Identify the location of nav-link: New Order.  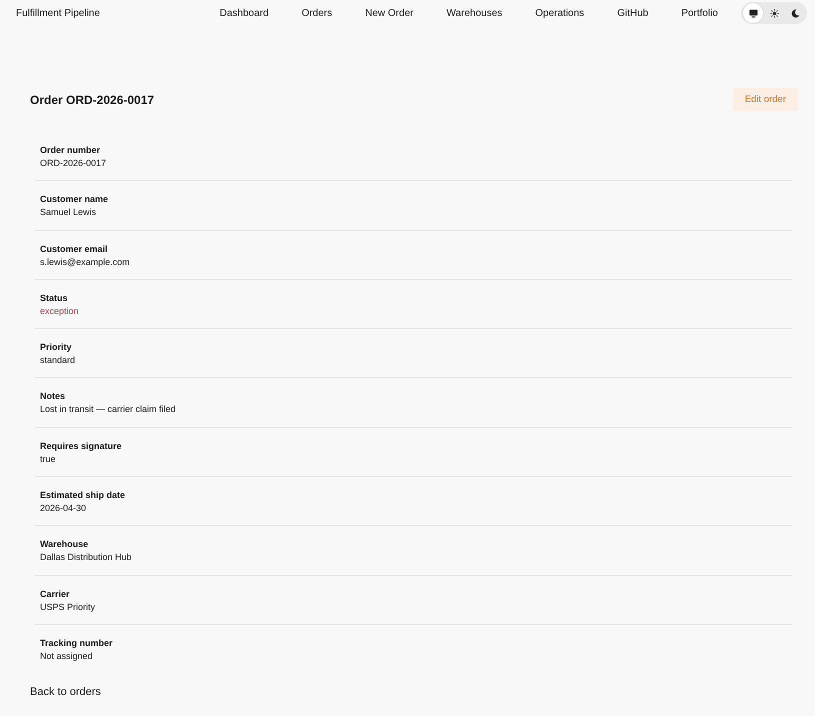
(389, 13).